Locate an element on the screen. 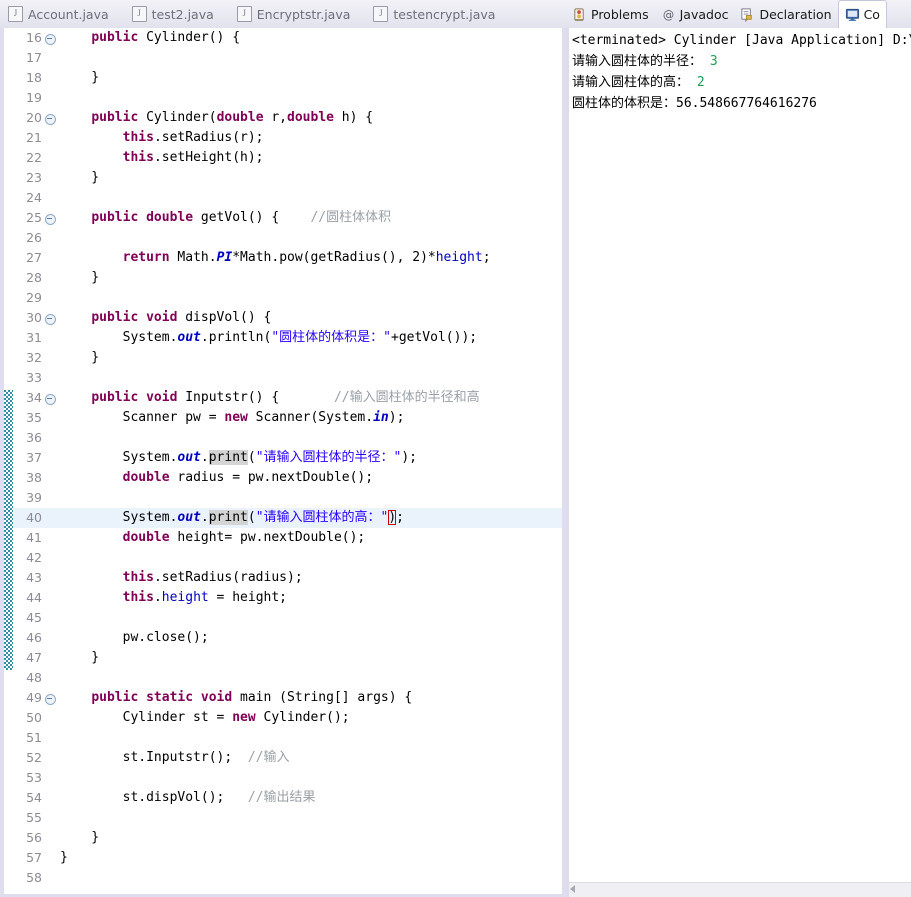 Image resolution: width=911 pixels, height=897 pixels. console-horizontal-scrollbar is located at coordinates (740, 889).